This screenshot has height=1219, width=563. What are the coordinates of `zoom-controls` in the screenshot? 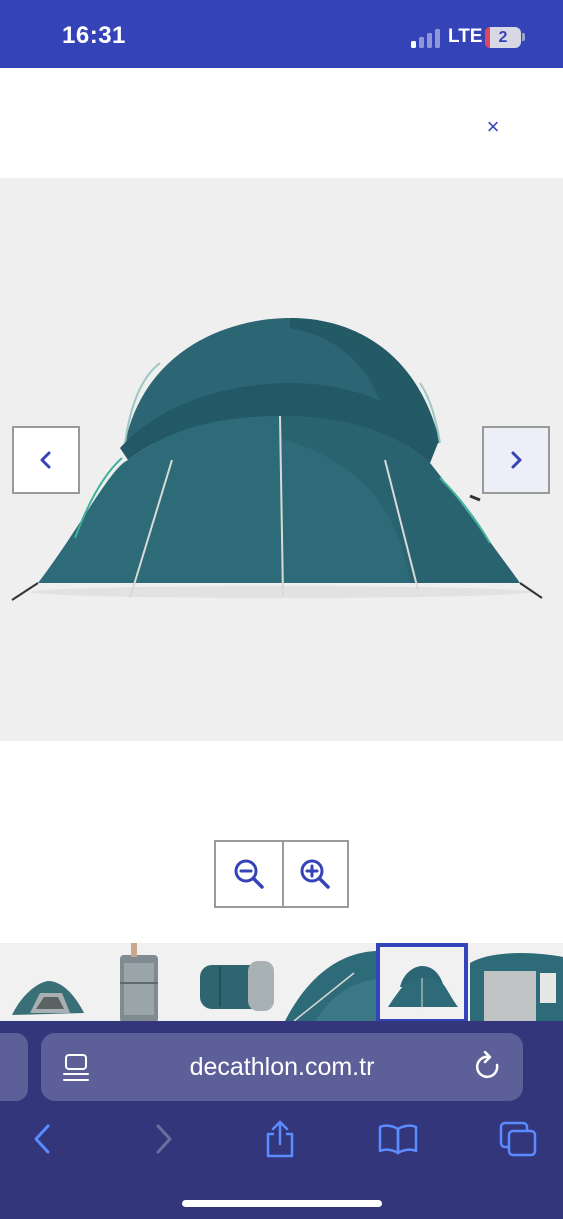 It's located at (281, 874).